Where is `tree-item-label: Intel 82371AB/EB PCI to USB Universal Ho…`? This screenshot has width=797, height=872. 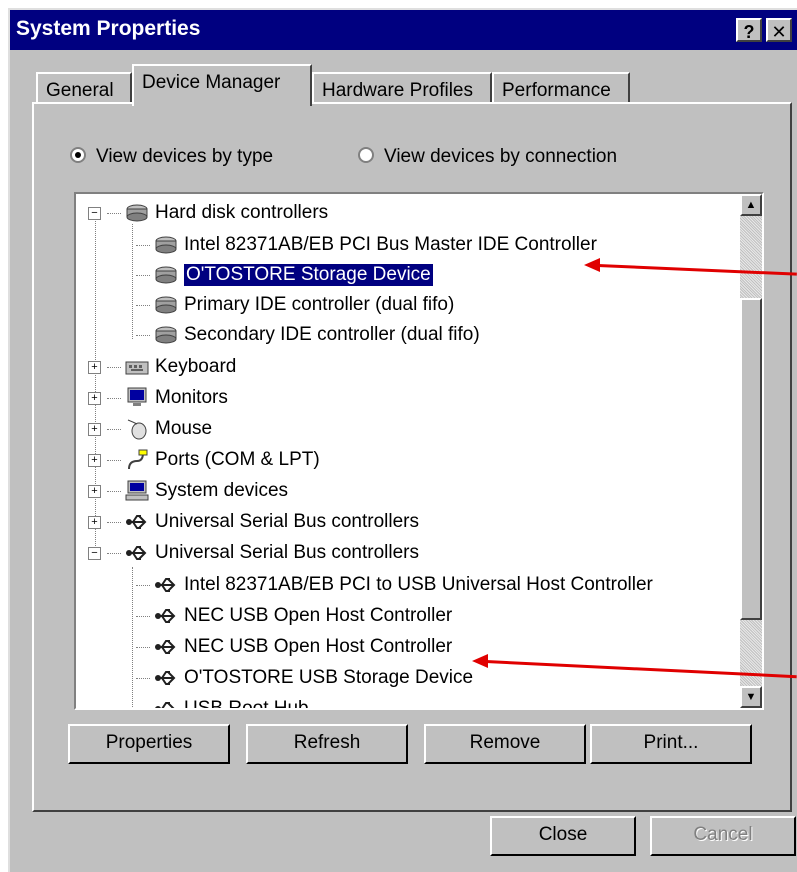
tree-item-label: Intel 82371AB/EB PCI to USB Universal Ho… is located at coordinates (418, 584).